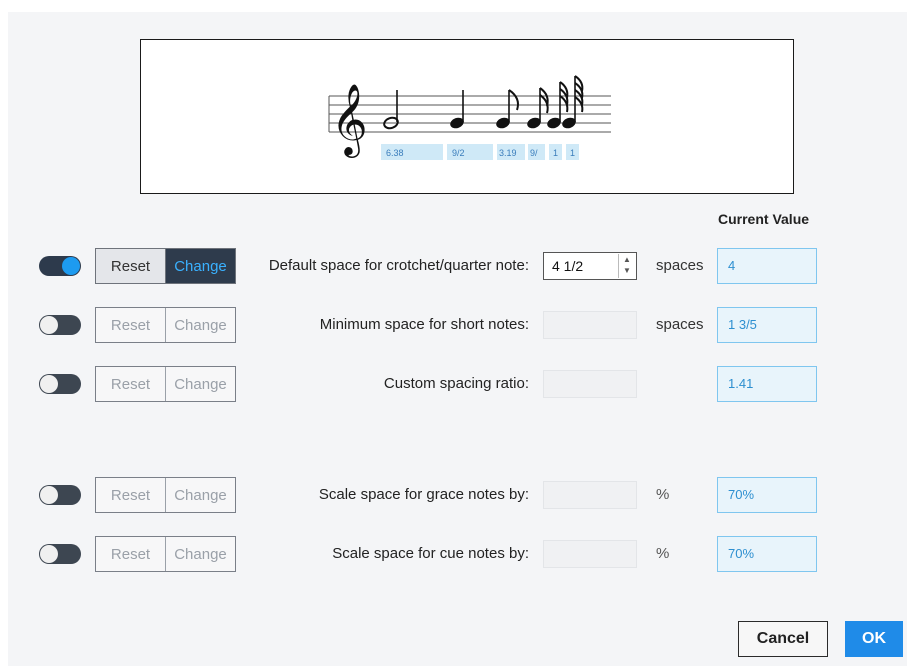  I want to click on row-label: Scale space for cue notes by:, so click(430, 553).